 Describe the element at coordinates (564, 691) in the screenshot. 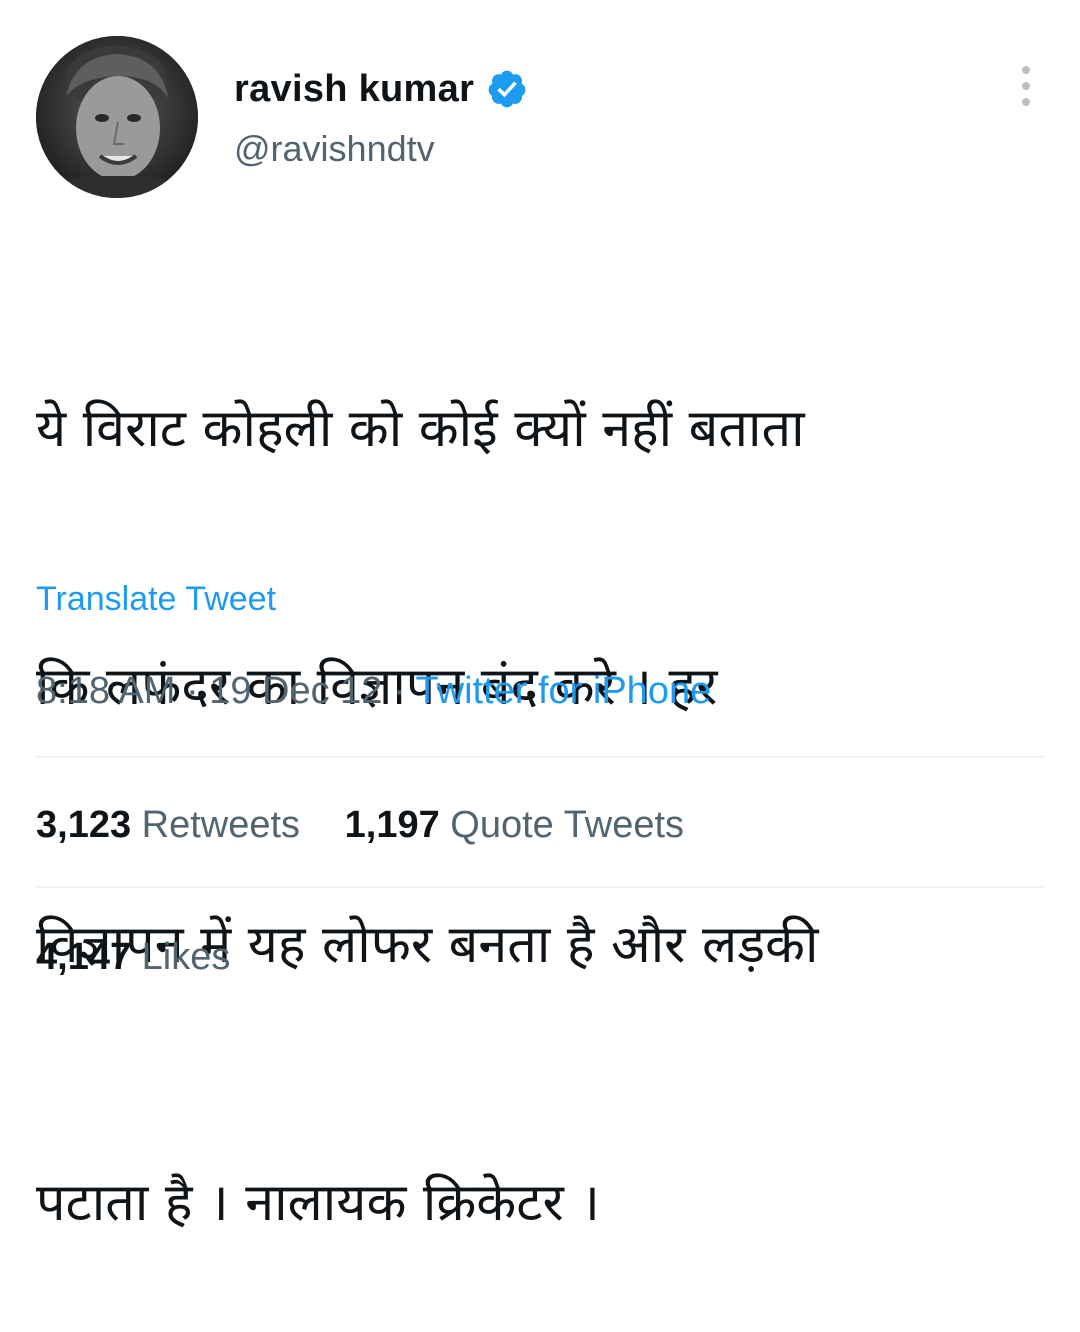

I see `tweet-source-link: Twitter for iPhone` at that location.